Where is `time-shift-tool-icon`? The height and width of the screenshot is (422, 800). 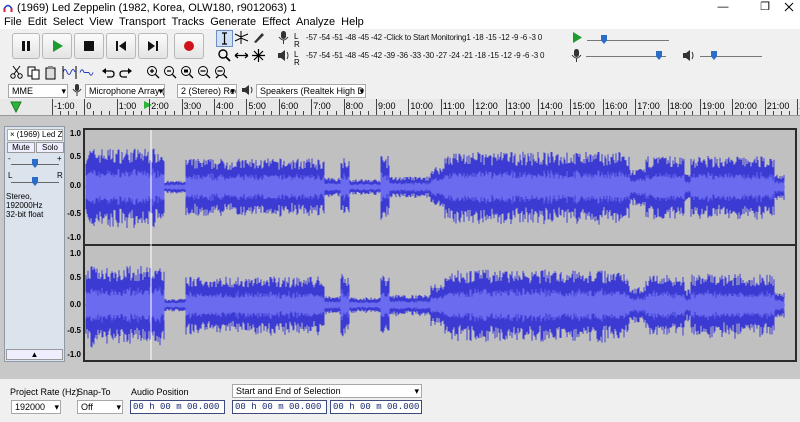 time-shift-tool-icon is located at coordinates (241, 56).